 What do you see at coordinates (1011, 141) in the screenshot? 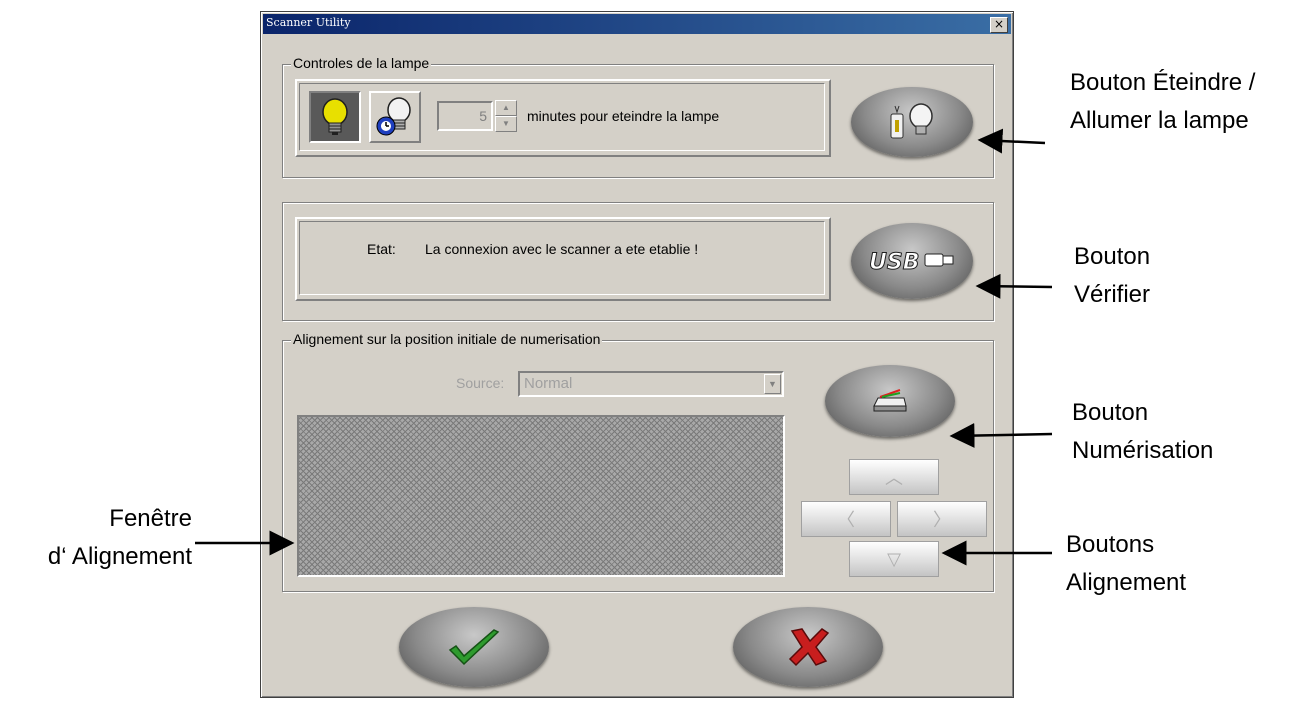
I see `arrow-lamp` at bounding box center [1011, 141].